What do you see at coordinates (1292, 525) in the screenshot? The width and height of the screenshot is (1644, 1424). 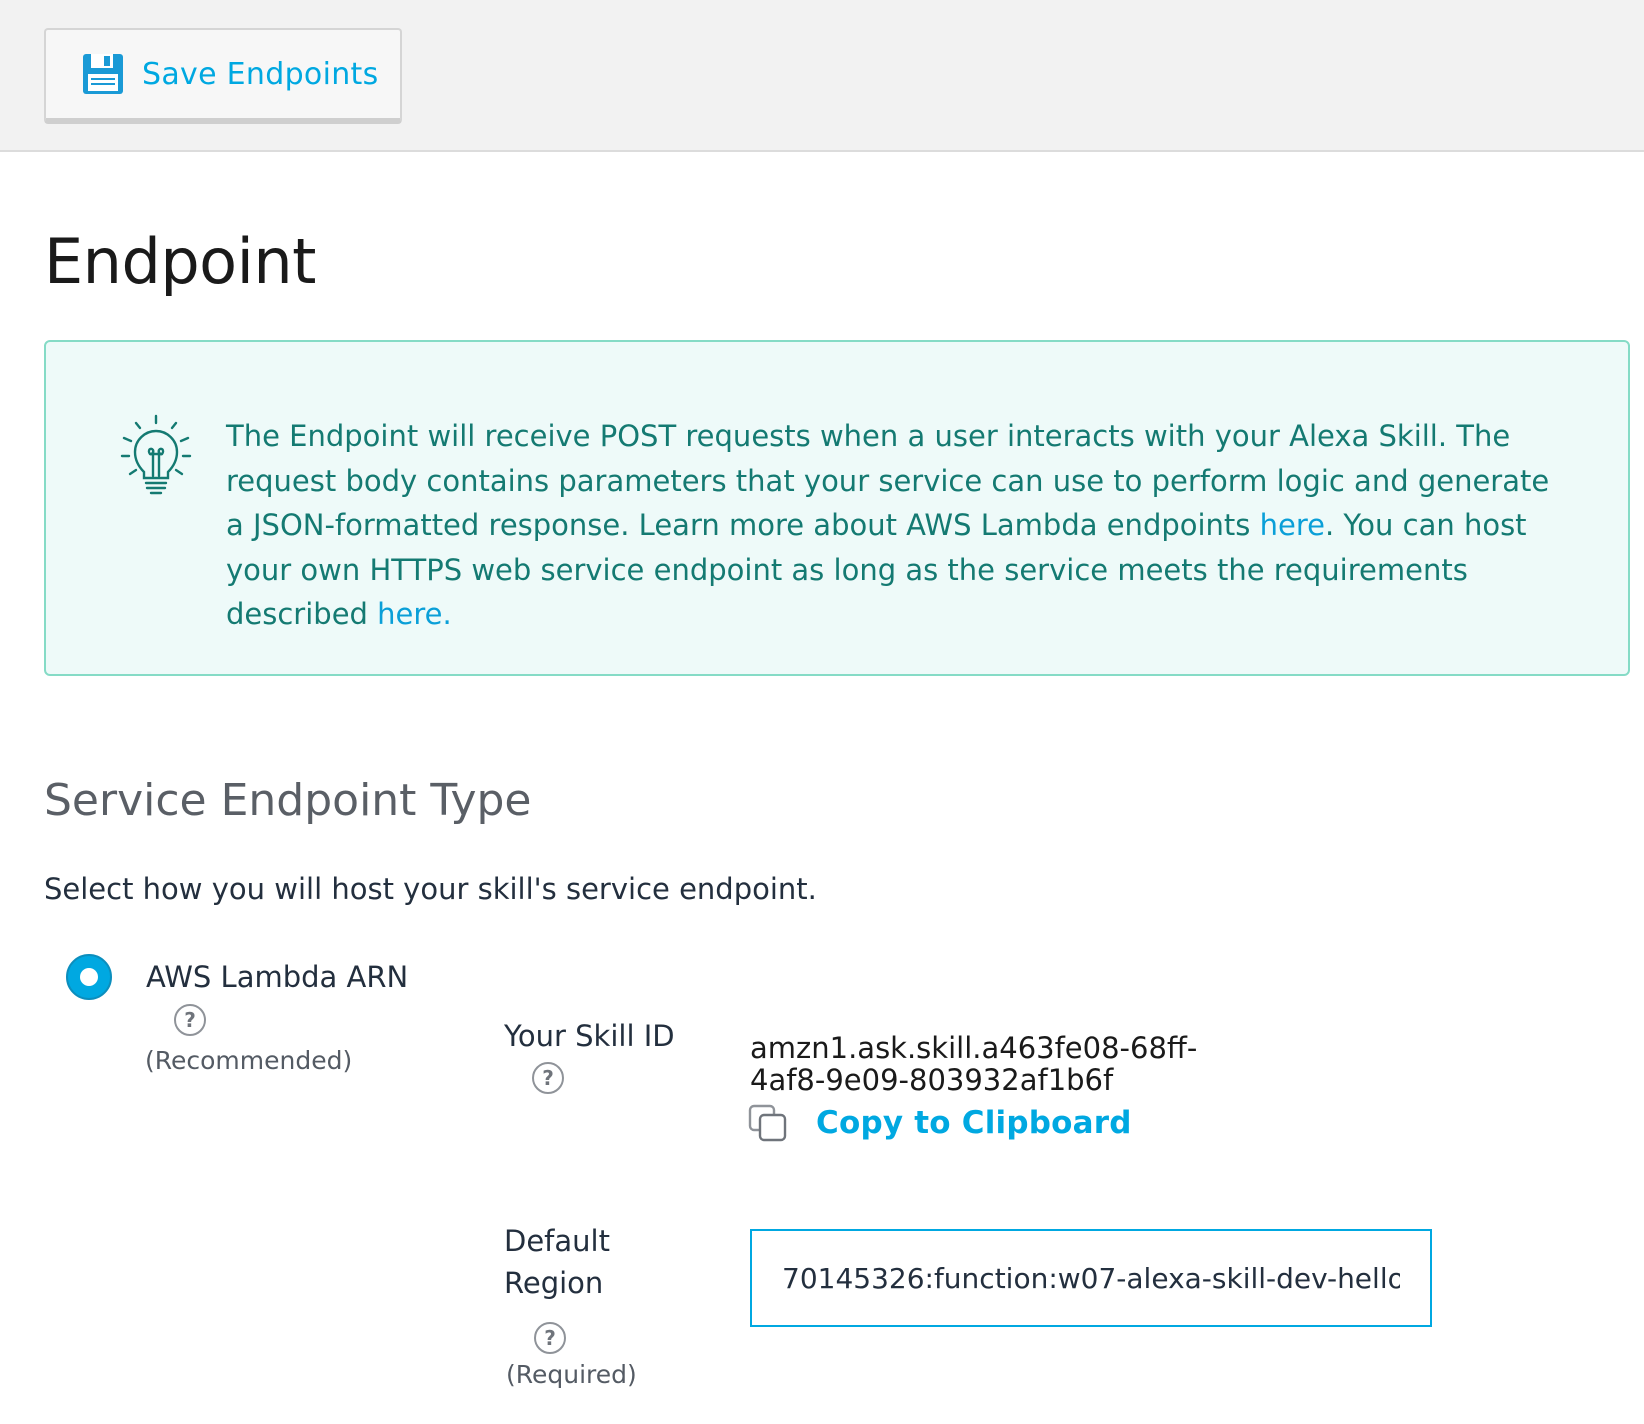 I see `lambda-endpoints-link: here` at bounding box center [1292, 525].